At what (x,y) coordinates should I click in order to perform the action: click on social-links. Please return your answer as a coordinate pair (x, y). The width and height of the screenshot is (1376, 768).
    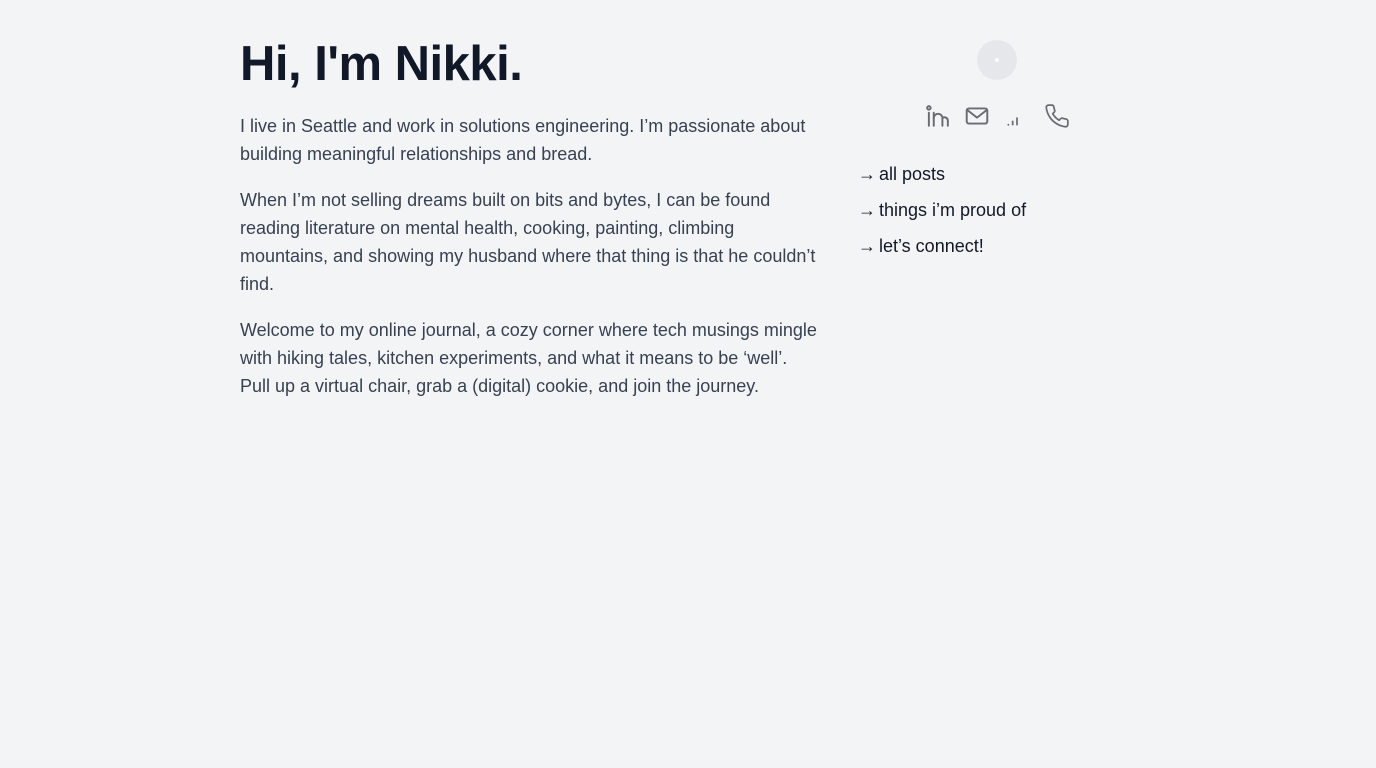
    Looking at the image, I should click on (997, 116).